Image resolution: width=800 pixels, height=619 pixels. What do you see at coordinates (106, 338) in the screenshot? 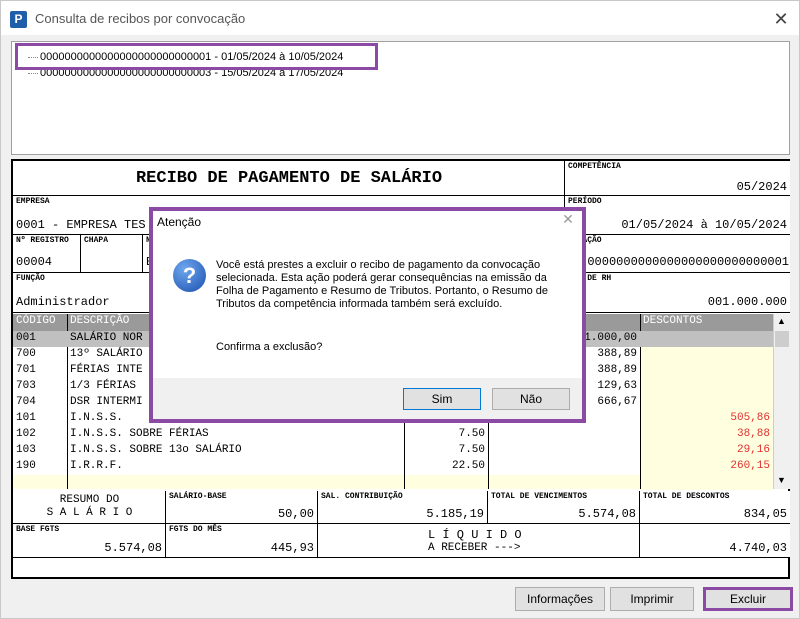
I see `row-description: SALÁRIO NOR` at bounding box center [106, 338].